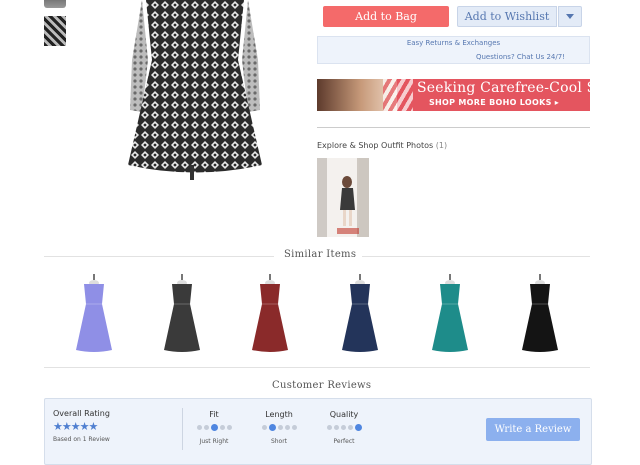 The height and width of the screenshot is (465, 640). What do you see at coordinates (214, 441) in the screenshot?
I see `metric-fit-value: Just Right` at bounding box center [214, 441].